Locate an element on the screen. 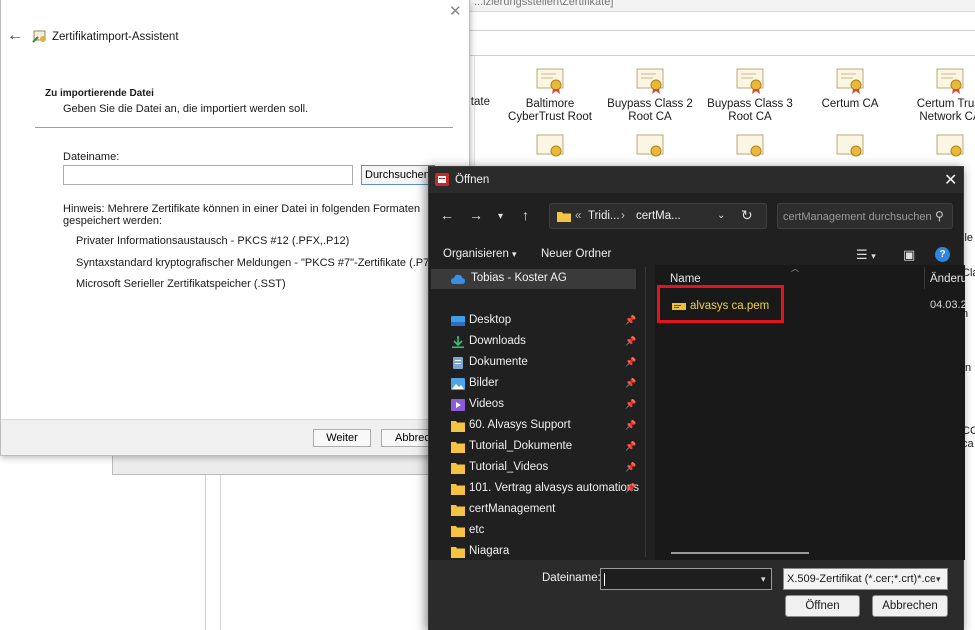 The width and height of the screenshot is (975, 630). forward-arrow-icon: → is located at coordinates (476, 215).